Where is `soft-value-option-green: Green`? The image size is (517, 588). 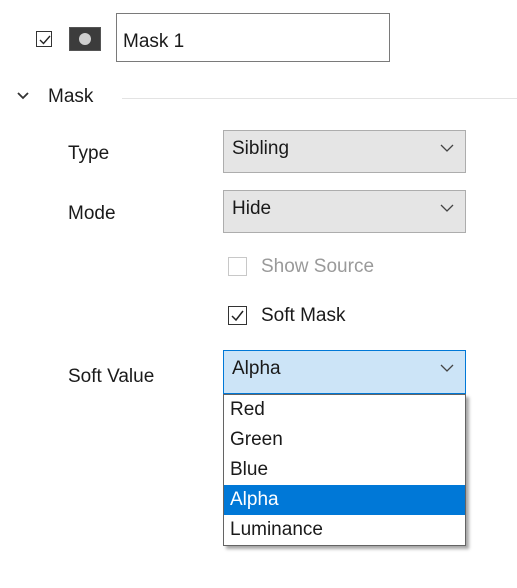
soft-value-option-green: Green is located at coordinates (344, 440).